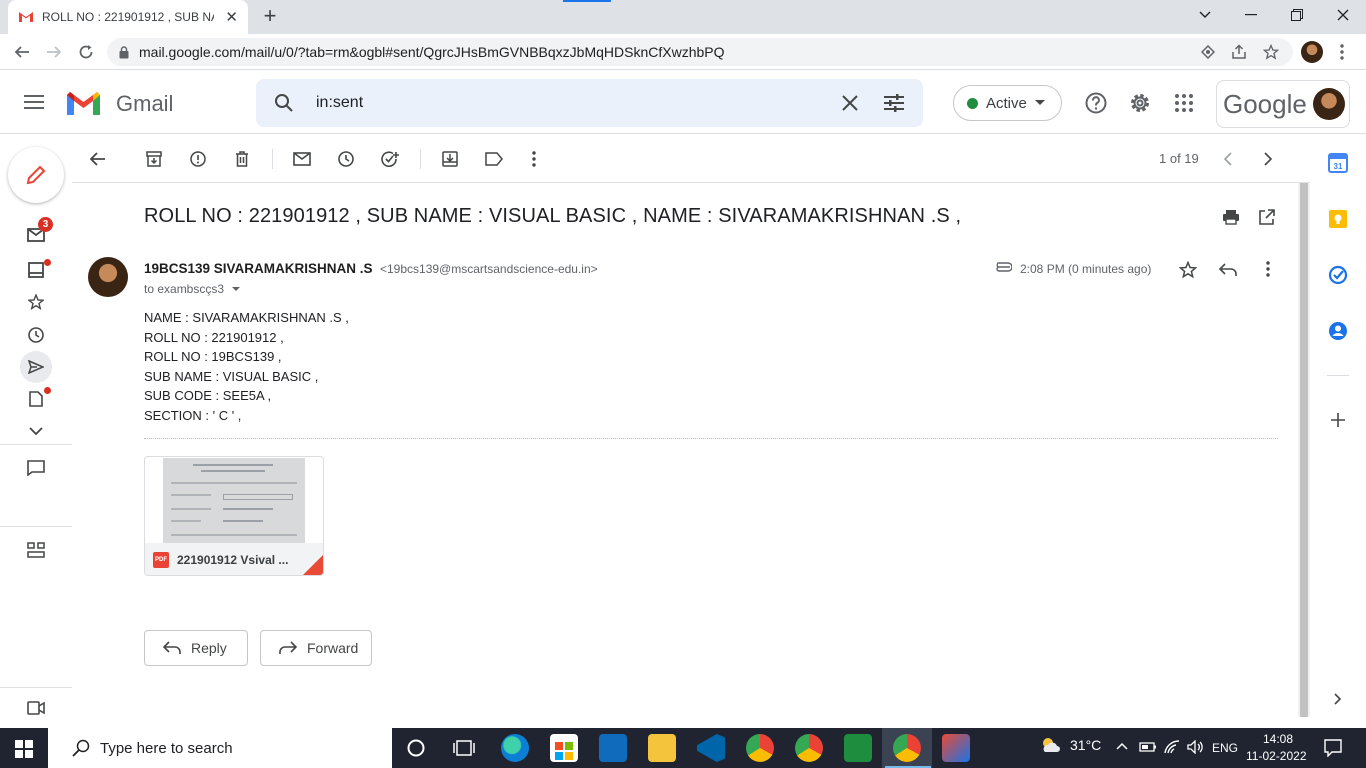 The image size is (1366, 768). I want to click on main-menu-icon, so click(34, 102).